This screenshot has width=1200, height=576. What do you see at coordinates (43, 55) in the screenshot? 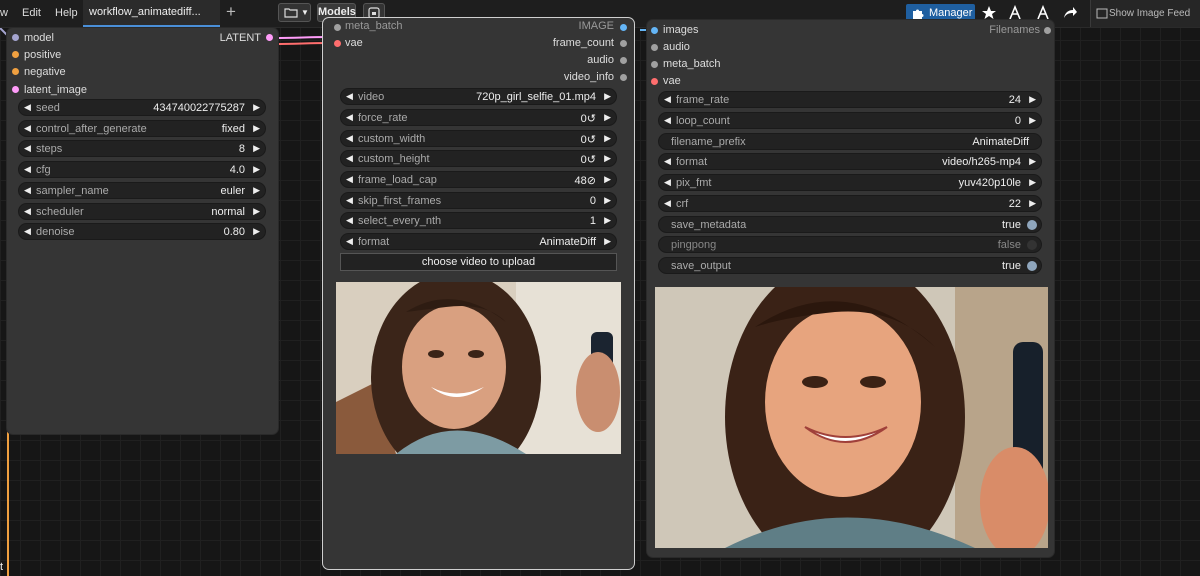
I see `input-label-positive: positive` at bounding box center [43, 55].